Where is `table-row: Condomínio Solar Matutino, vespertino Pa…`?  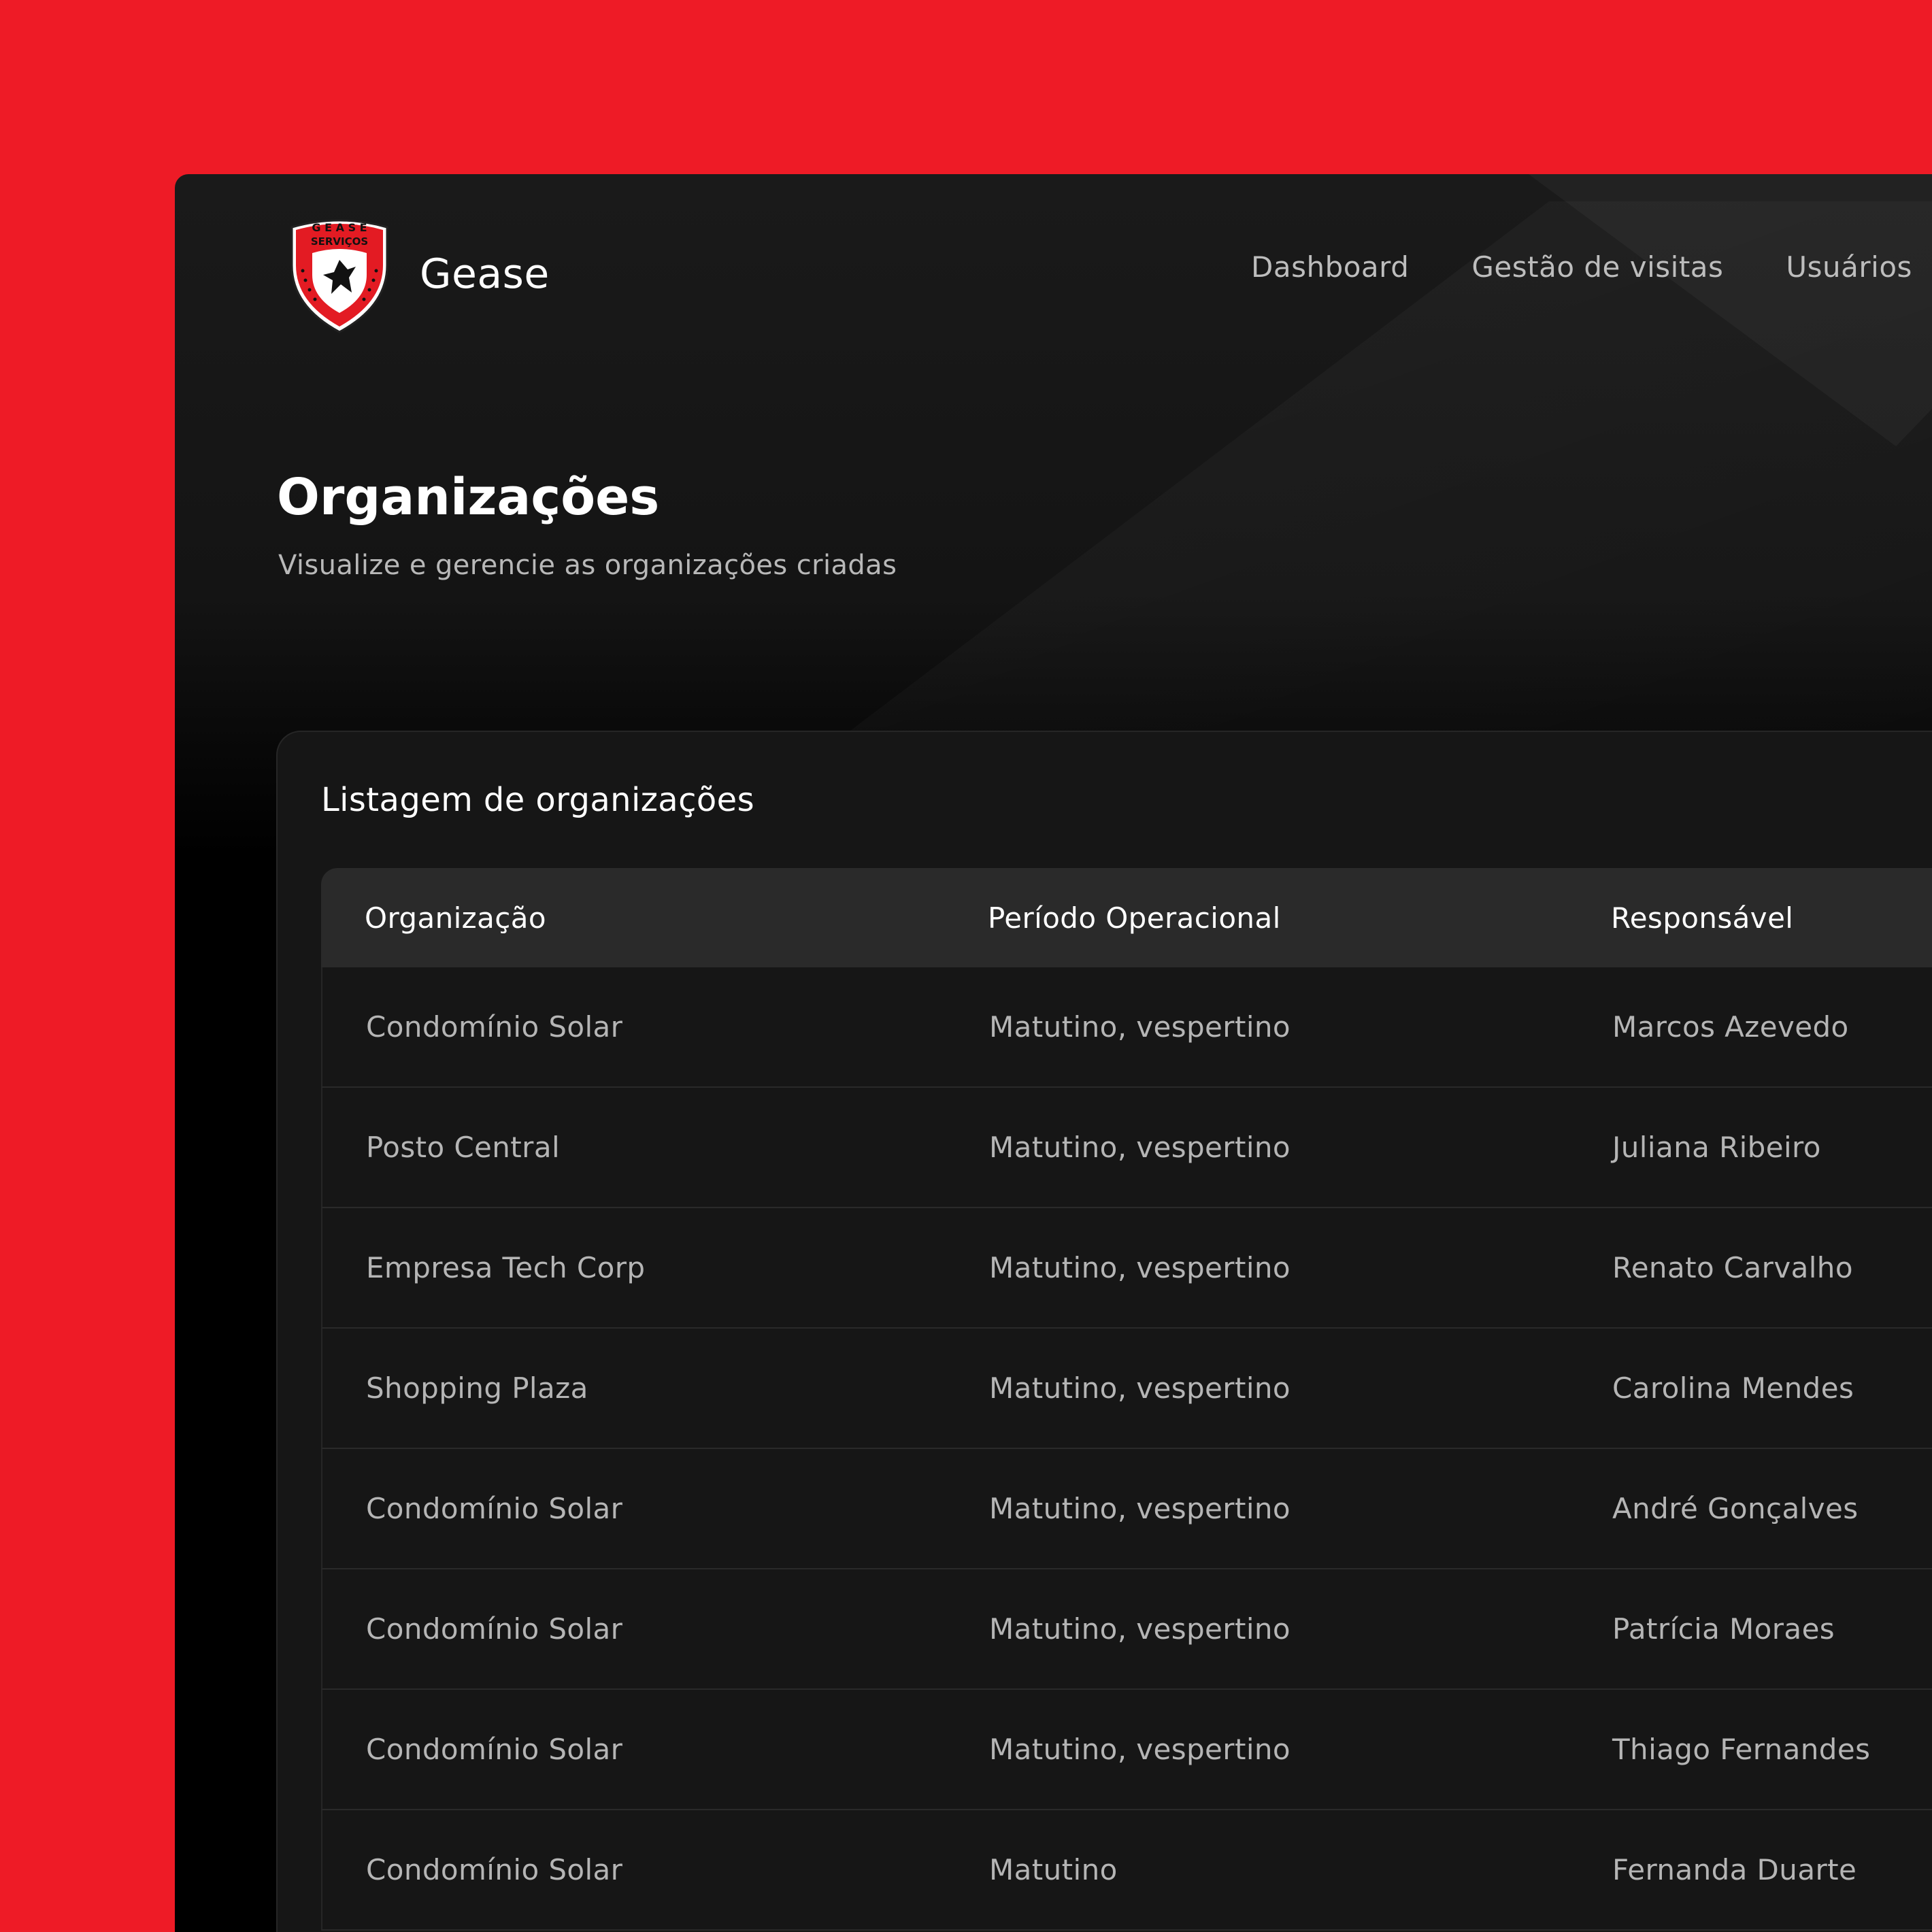
table-row: Condomínio Solar Matutino, vespertino Pa… is located at coordinates (1126, 1629).